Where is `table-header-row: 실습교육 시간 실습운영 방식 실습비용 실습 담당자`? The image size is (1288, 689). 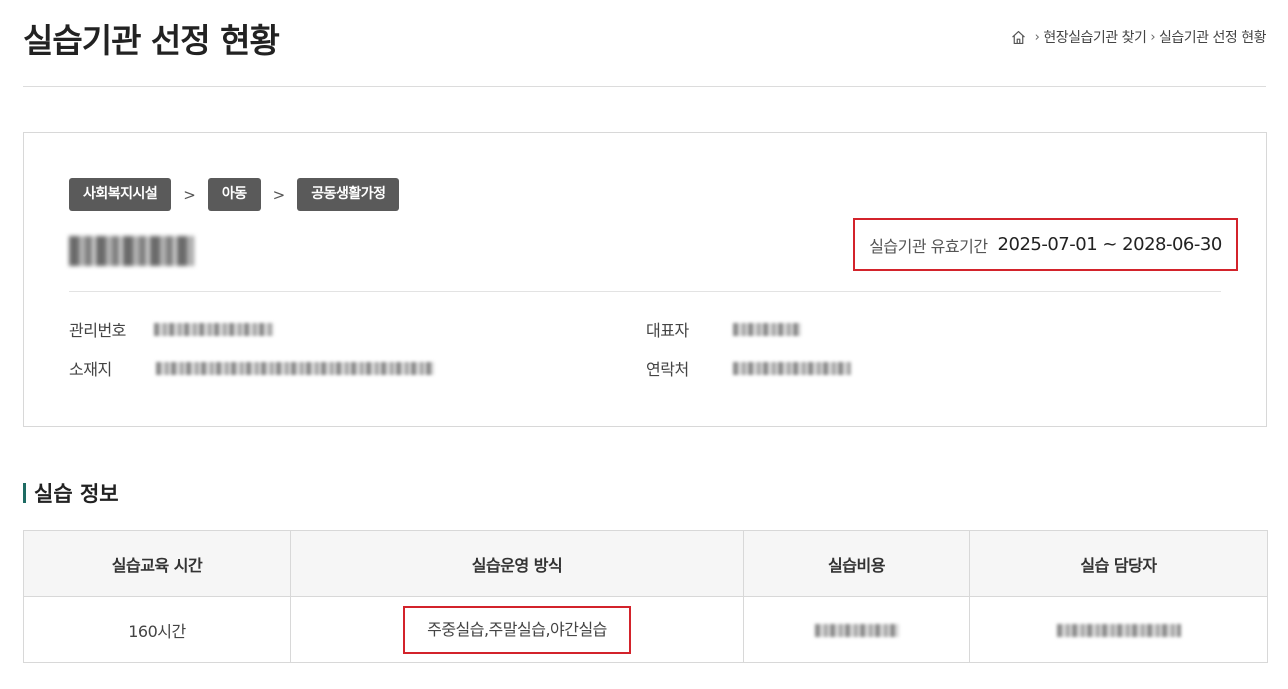 table-header-row: 실습교육 시간 실습운영 방식 실습비용 실습 담당자 is located at coordinates (645, 563).